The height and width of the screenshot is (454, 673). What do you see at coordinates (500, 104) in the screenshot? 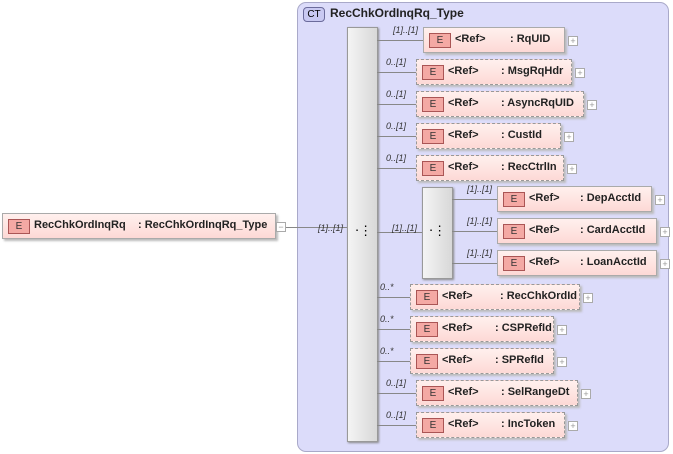
I see `child-element: E <Ref> : AsyncRqUID` at bounding box center [500, 104].